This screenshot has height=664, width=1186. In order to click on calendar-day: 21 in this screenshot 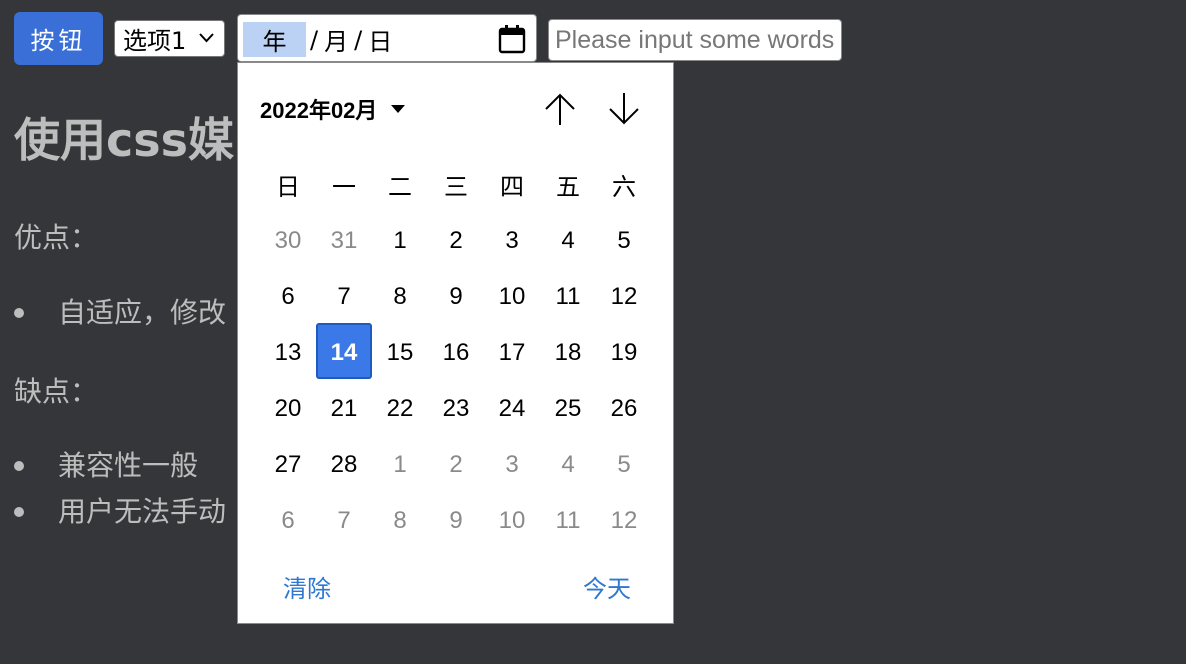, I will do `click(344, 409)`.